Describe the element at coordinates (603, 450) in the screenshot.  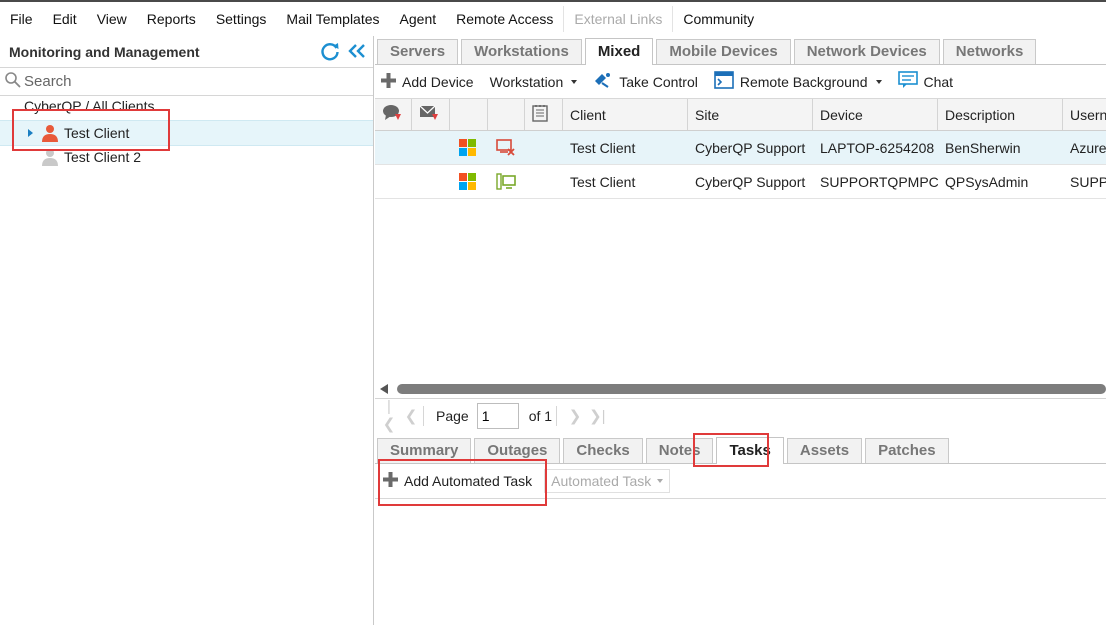
I see `tab-checks: Checks` at that location.